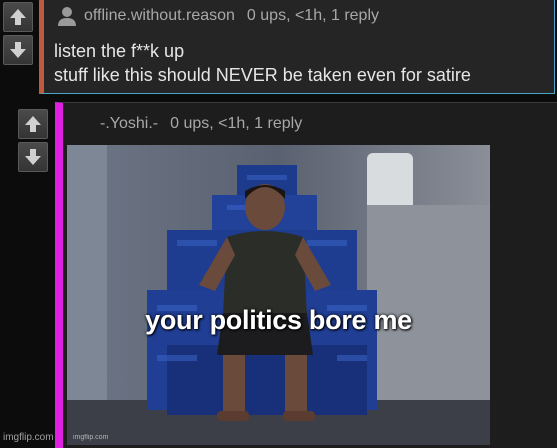 The image size is (557, 448). Describe the element at coordinates (33, 140) in the screenshot. I see `comment-2-votes` at that location.